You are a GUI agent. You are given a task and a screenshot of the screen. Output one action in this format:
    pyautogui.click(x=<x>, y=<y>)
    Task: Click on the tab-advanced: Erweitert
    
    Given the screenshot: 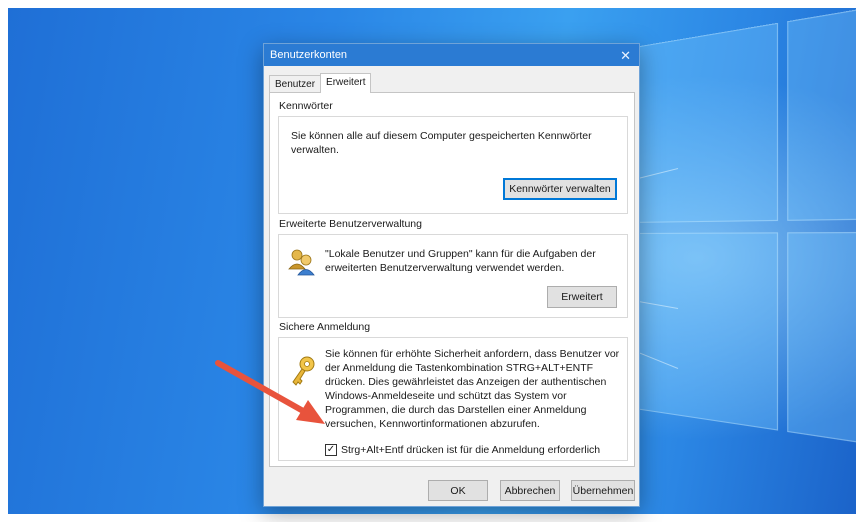 What is the action you would take?
    pyautogui.click(x=346, y=83)
    